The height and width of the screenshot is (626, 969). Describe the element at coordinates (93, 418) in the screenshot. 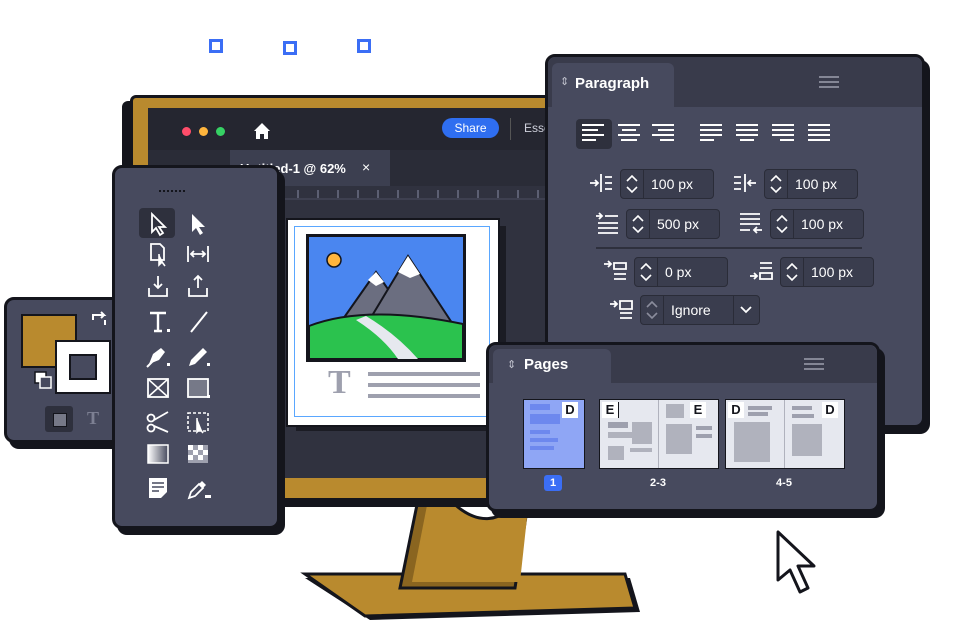

I see `apply-to-text-icon: T` at that location.